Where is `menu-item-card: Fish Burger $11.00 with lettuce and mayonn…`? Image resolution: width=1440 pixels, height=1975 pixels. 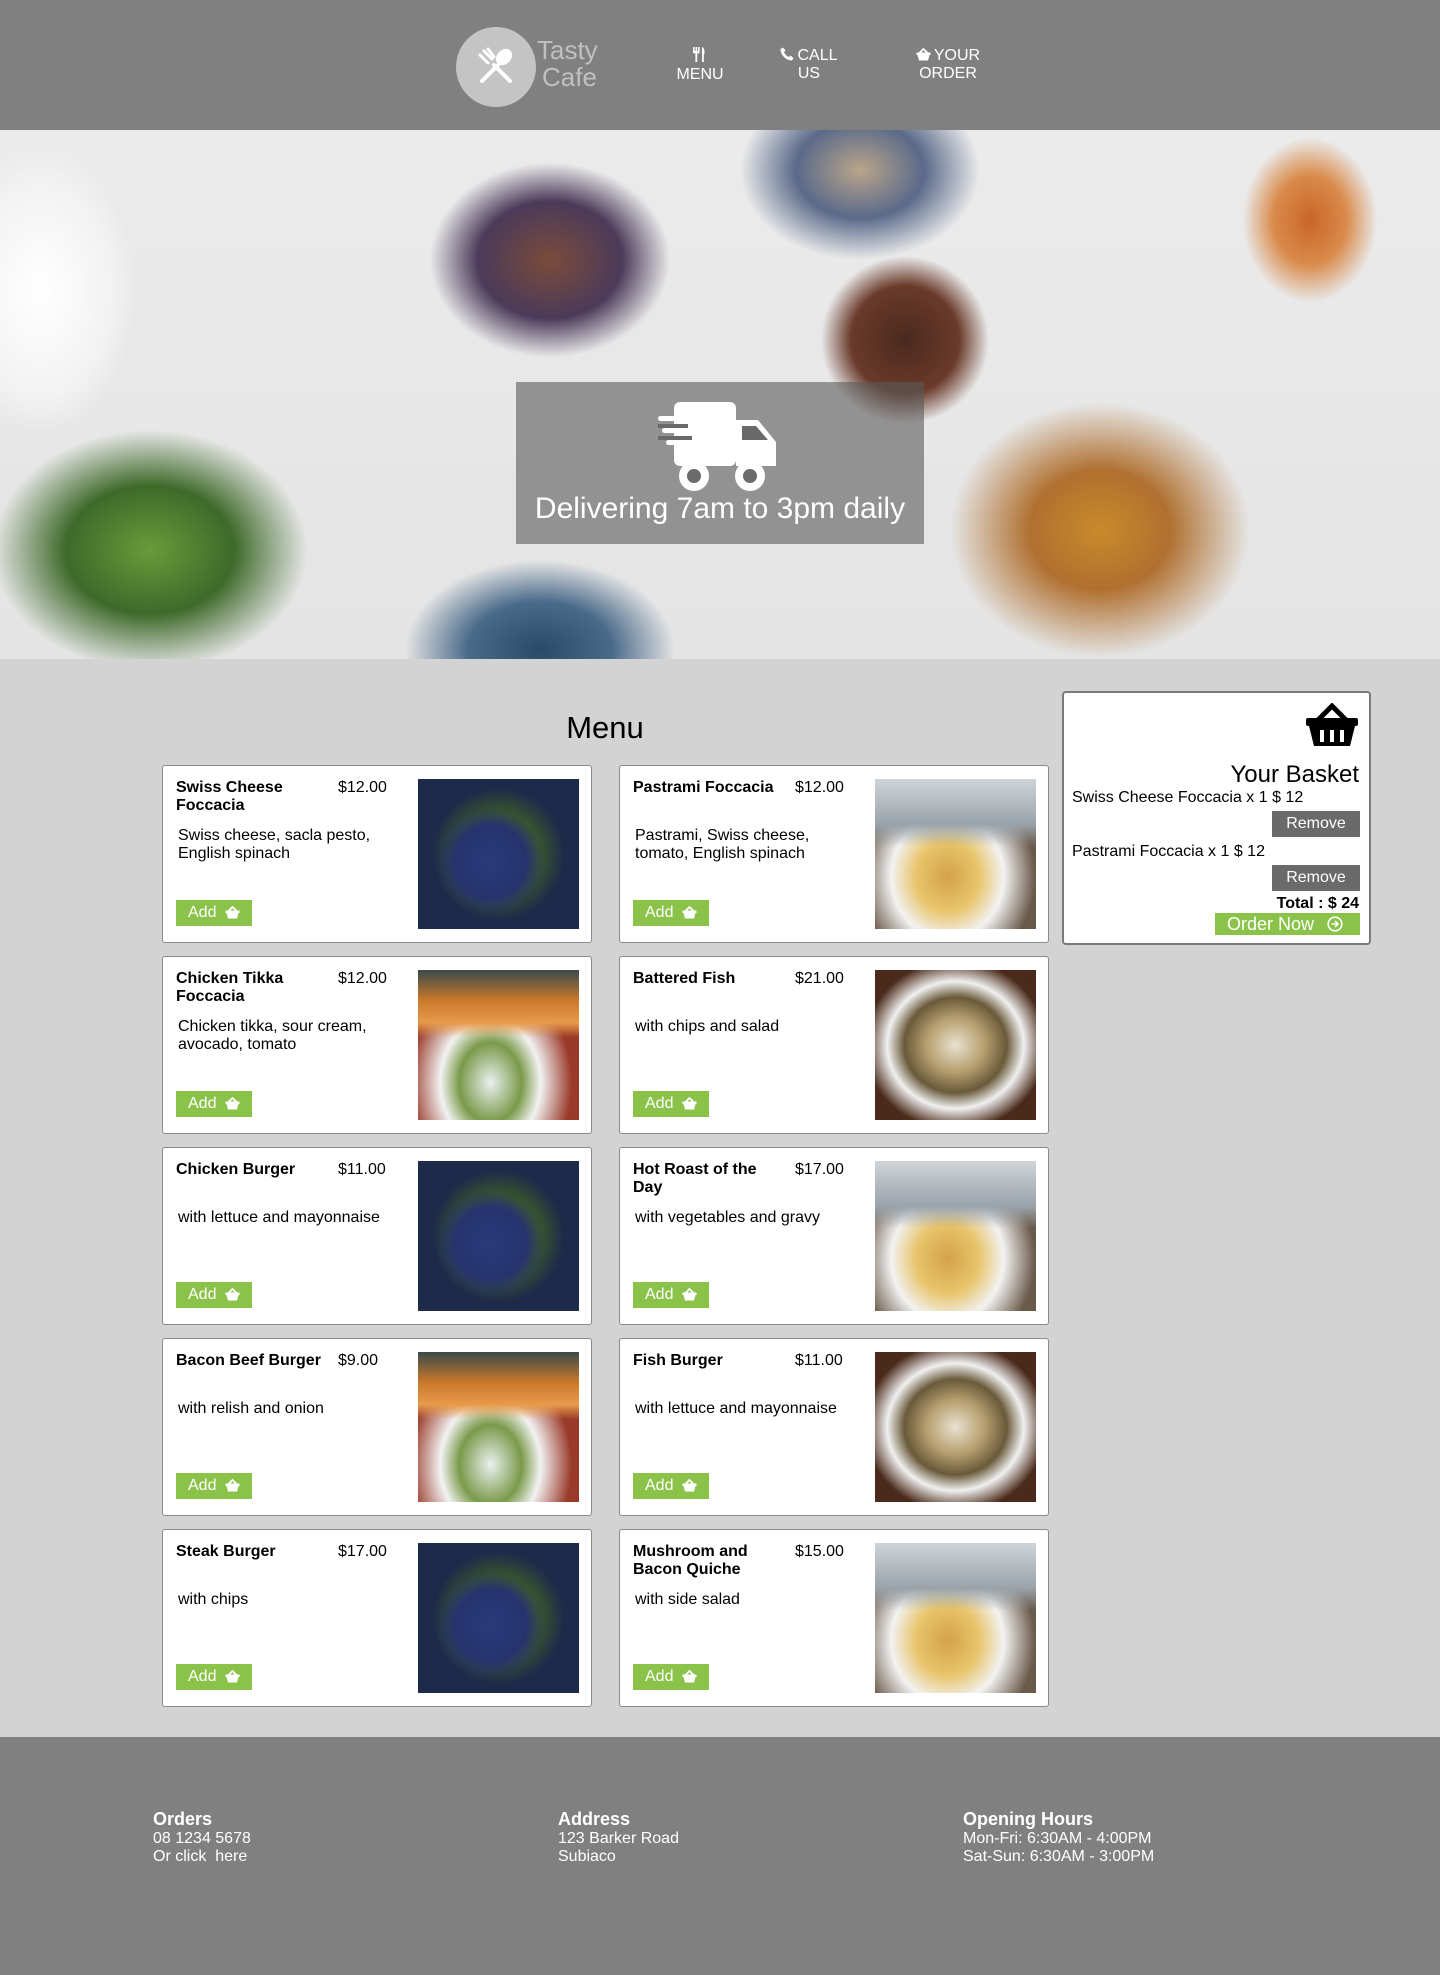
menu-item-card: Fish Burger $11.00 with lettuce and mayonn… is located at coordinates (834, 1427).